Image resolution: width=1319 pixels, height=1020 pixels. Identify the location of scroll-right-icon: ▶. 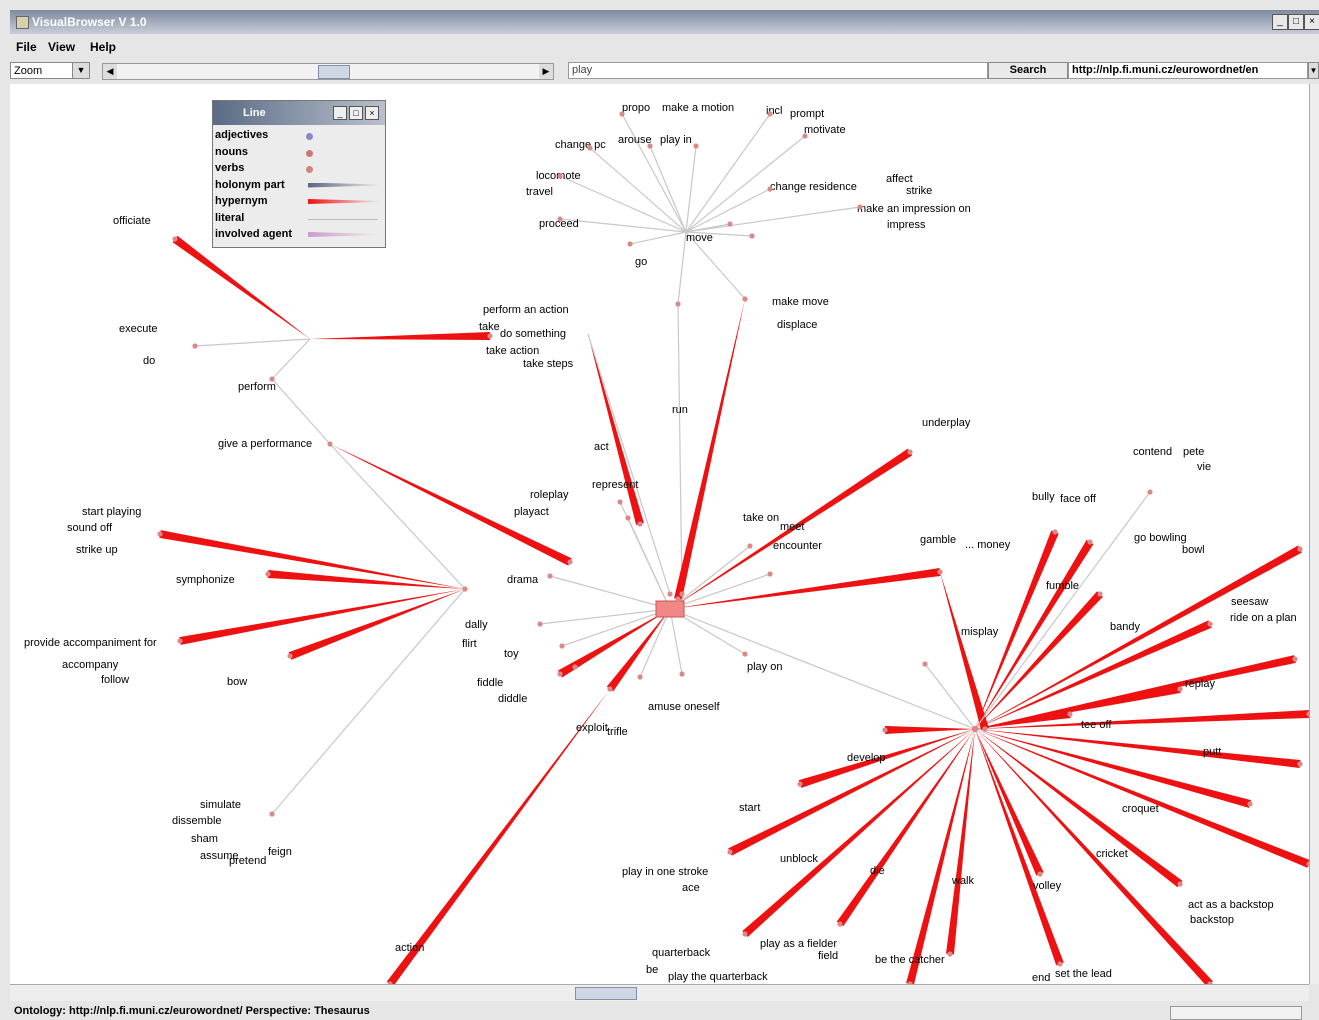
(546, 71).